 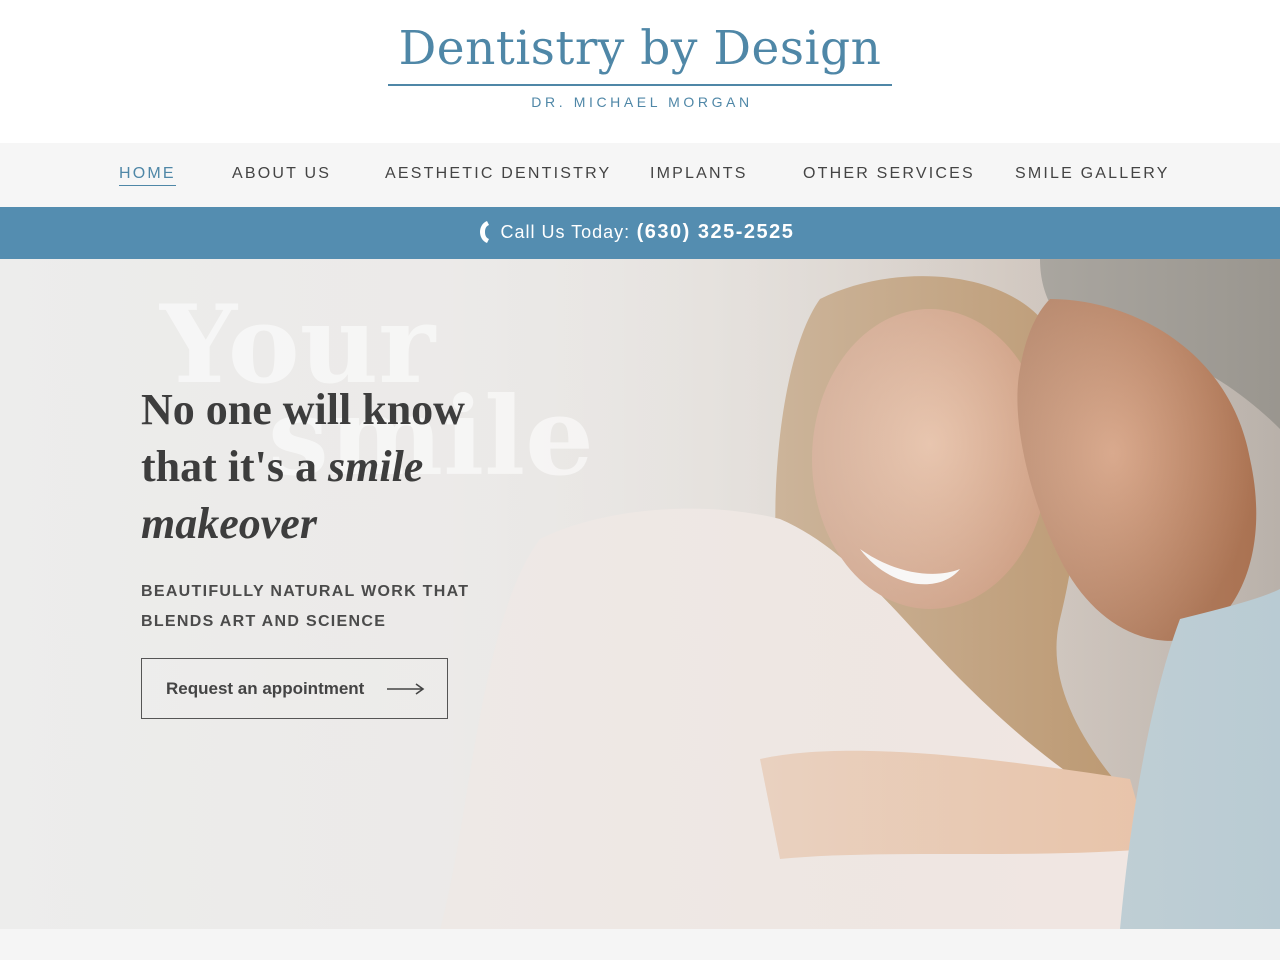 What do you see at coordinates (305, 591) in the screenshot?
I see `subheading-line-1: BEAUTIFULLY NATURAL WORK THAT` at bounding box center [305, 591].